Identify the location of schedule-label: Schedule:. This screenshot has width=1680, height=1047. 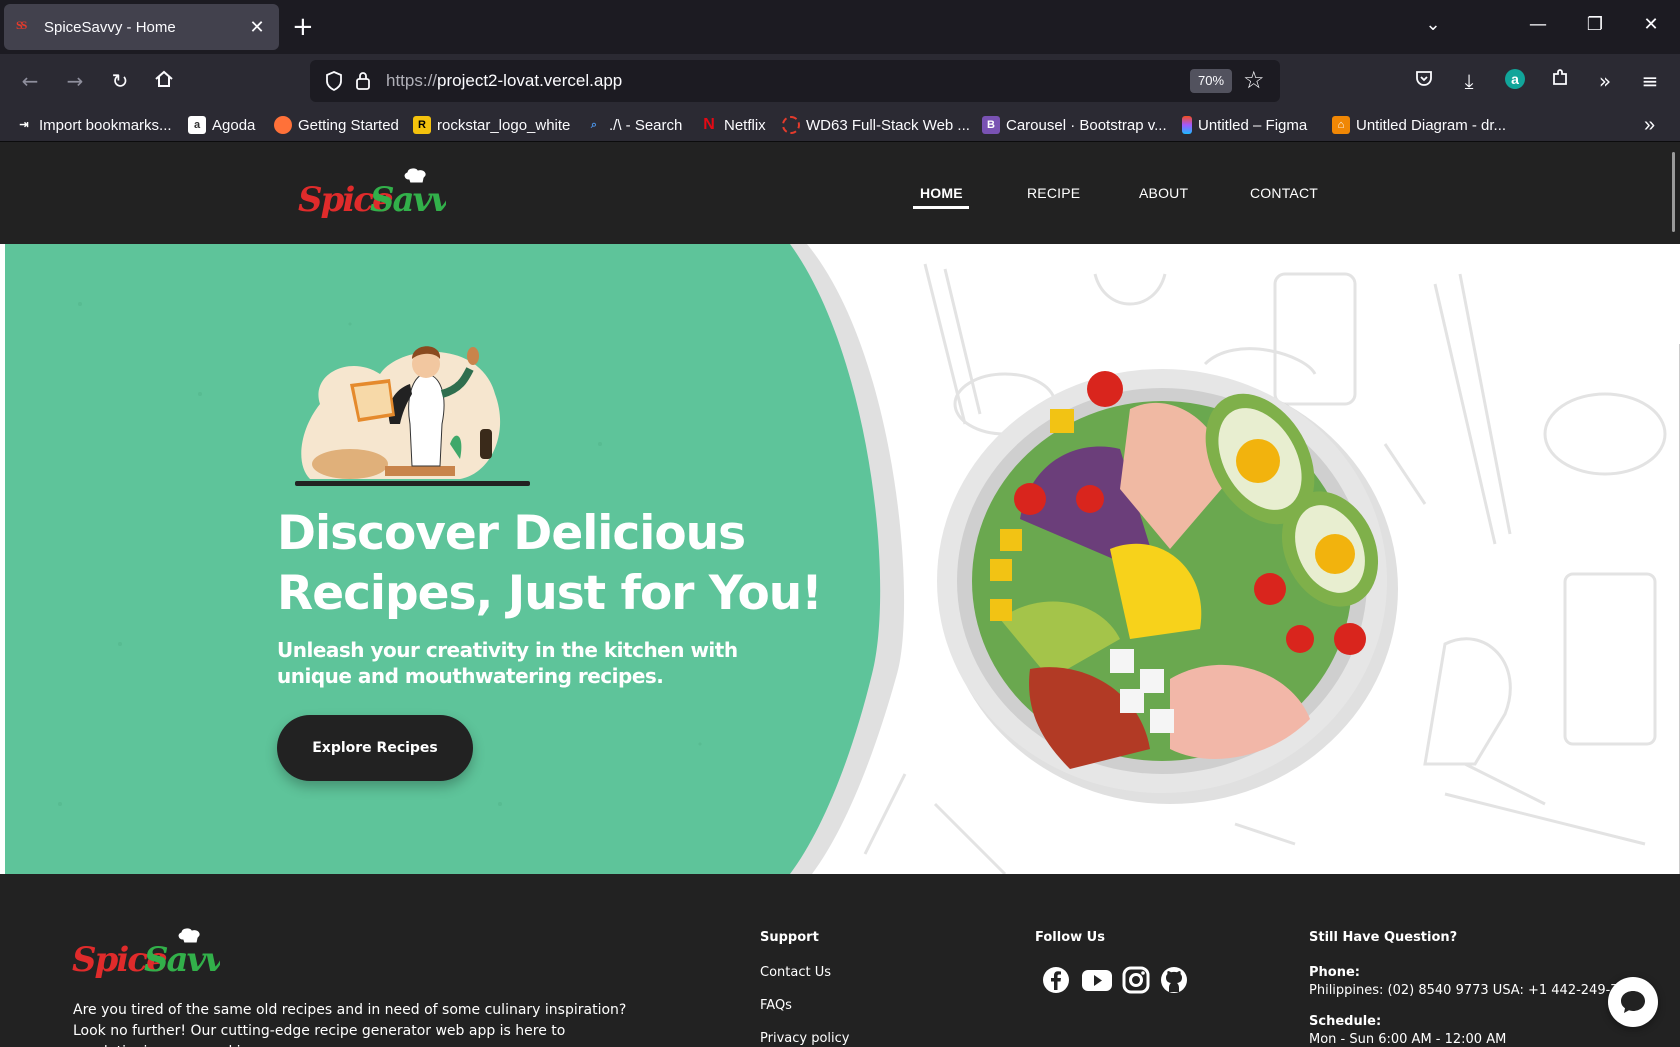
(1345, 1021).